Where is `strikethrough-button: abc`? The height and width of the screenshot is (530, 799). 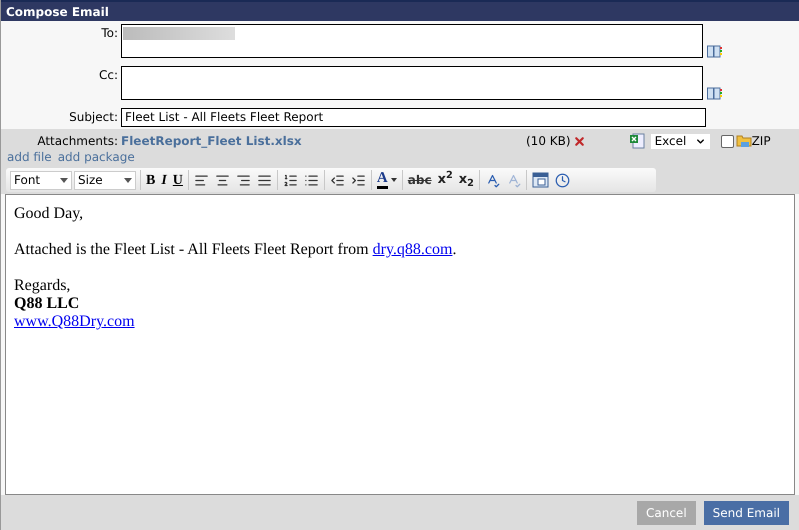 strikethrough-button: abc is located at coordinates (419, 180).